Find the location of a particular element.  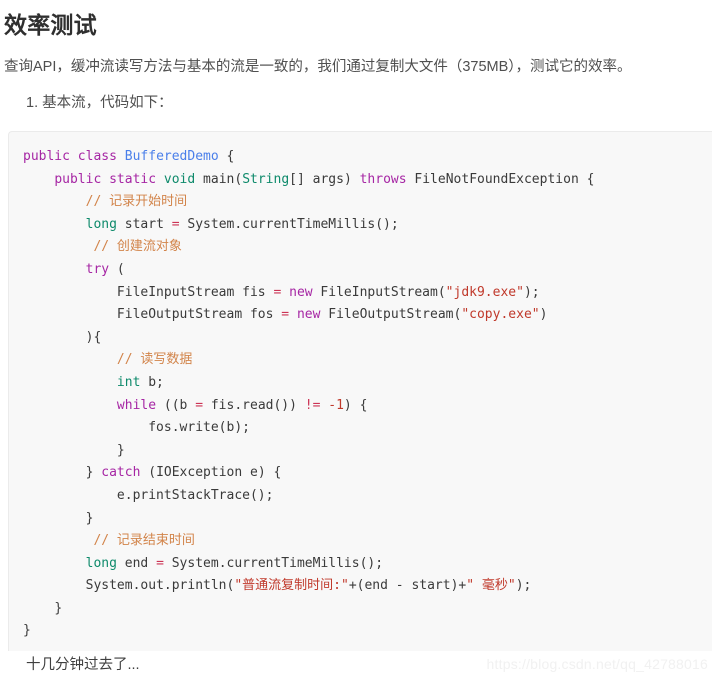

code-token: class is located at coordinates (97, 156).